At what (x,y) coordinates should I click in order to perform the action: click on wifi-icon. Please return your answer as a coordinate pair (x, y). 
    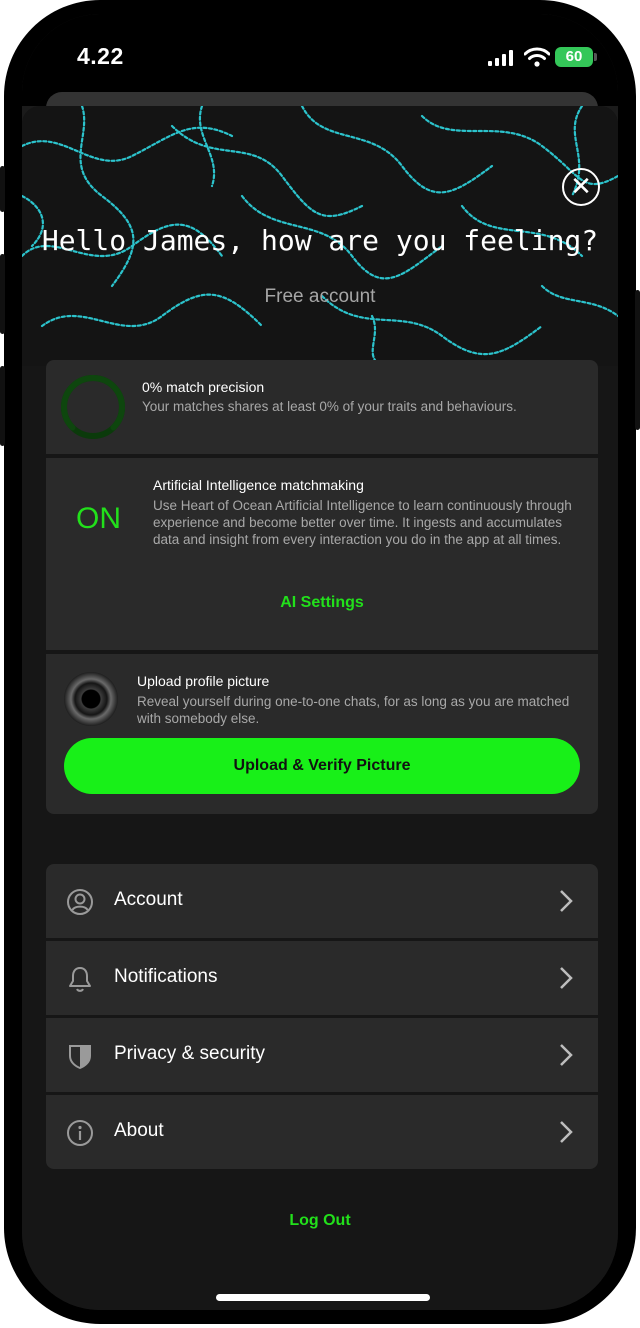
    Looking at the image, I should click on (537, 57).